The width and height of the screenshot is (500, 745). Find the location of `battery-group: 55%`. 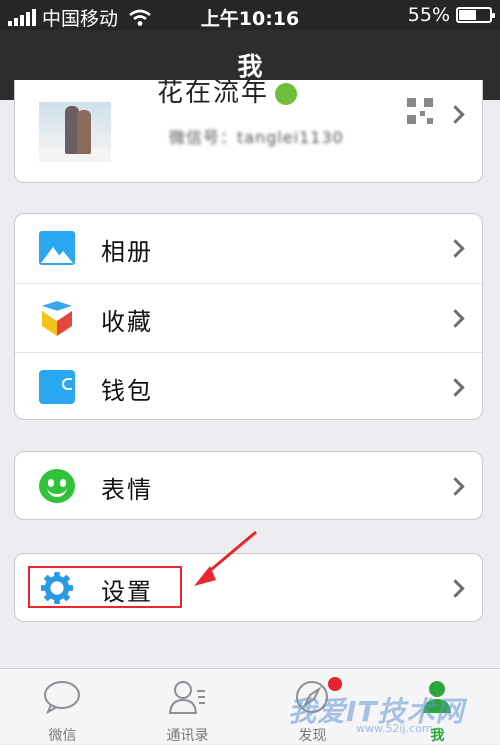

battery-group: 55% is located at coordinates (451, 15).